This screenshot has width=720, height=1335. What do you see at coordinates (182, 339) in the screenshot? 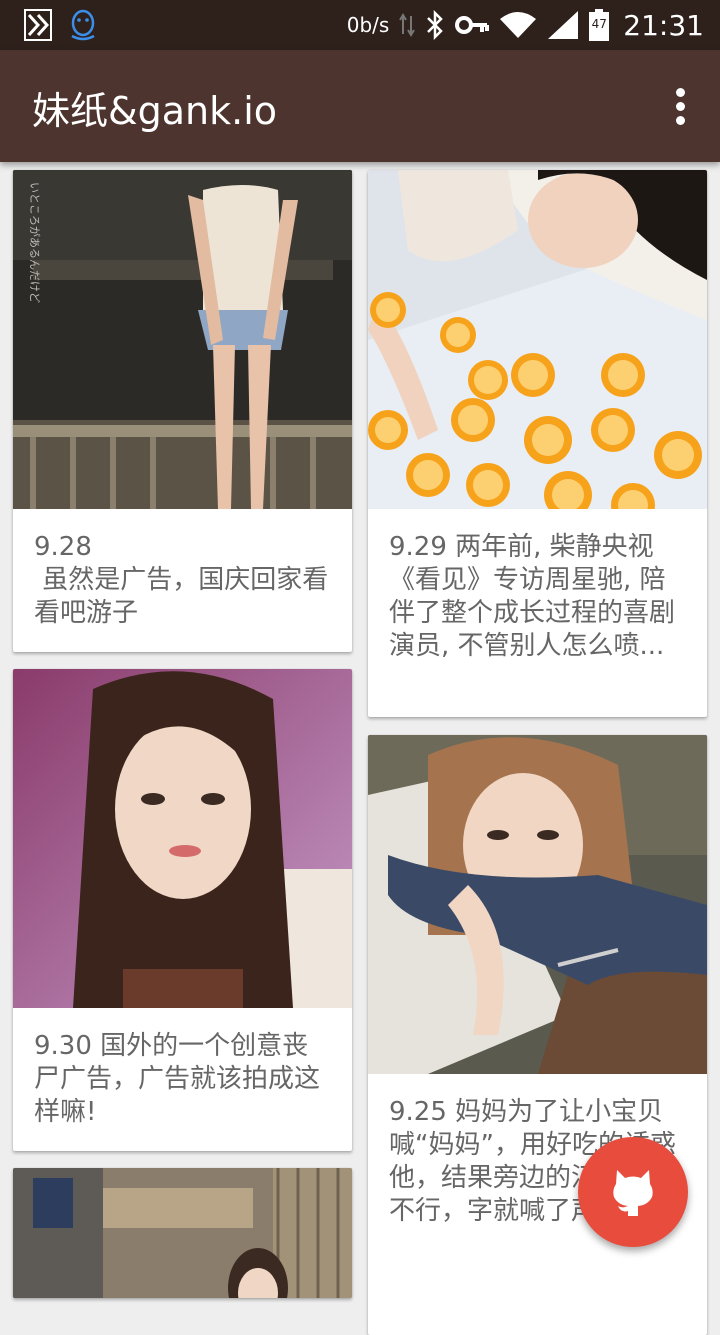
I see `photo-thumbnail: いところがあるんだけど` at bounding box center [182, 339].